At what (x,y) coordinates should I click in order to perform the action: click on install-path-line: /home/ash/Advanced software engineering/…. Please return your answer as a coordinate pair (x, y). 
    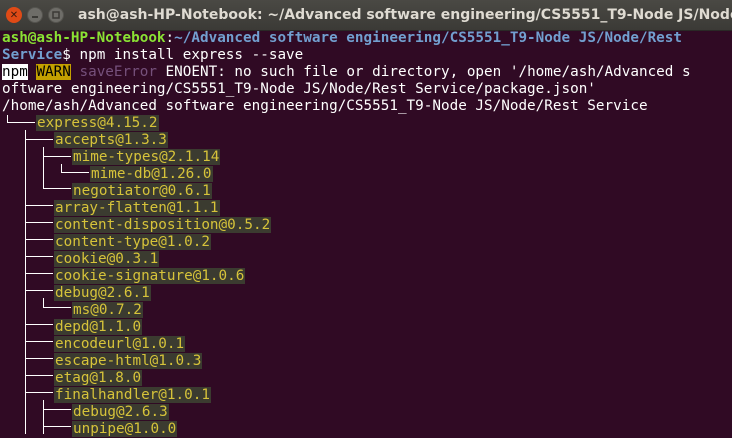
    Looking at the image, I should click on (367, 106).